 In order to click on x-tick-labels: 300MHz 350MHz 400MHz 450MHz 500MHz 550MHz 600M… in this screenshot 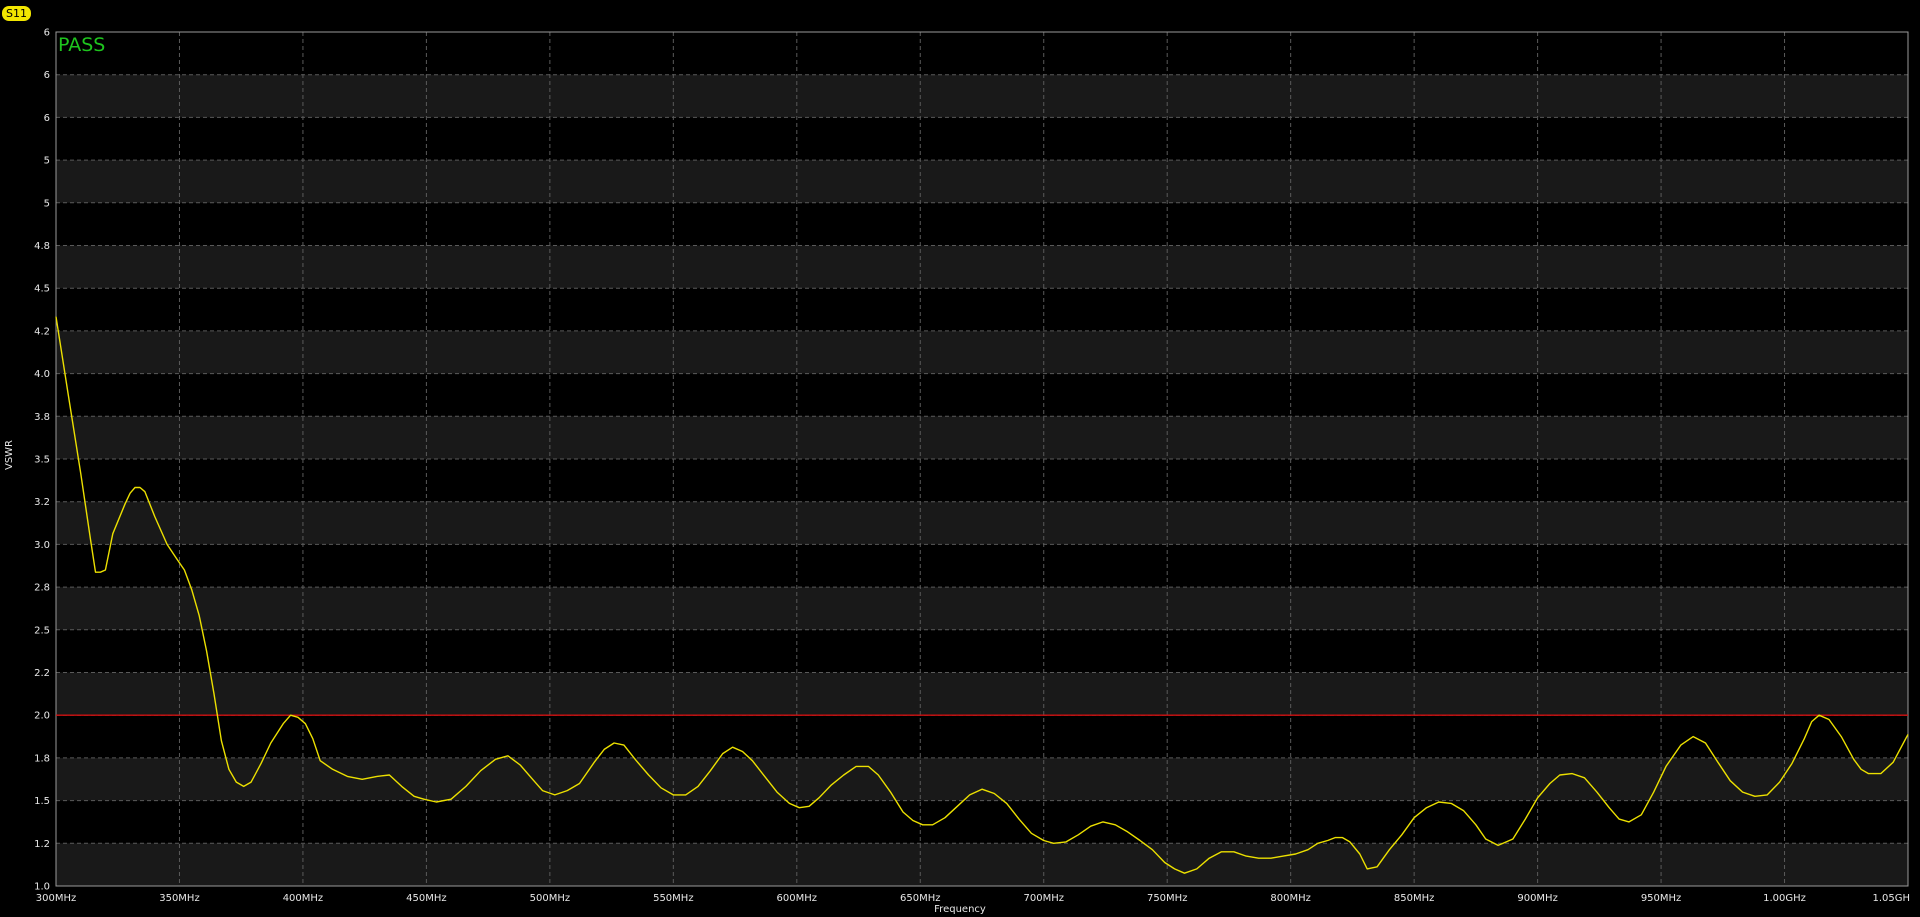, I will do `click(973, 898)`.